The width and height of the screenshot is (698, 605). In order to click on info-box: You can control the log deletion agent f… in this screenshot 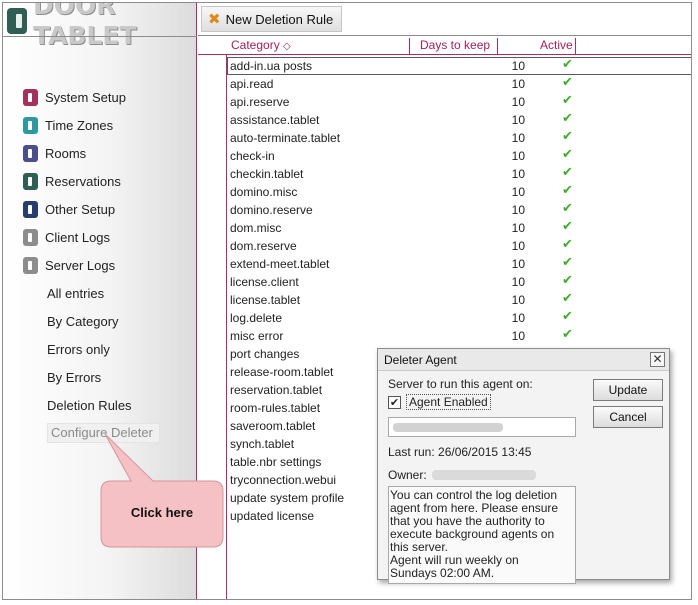, I will do `click(482, 535)`.